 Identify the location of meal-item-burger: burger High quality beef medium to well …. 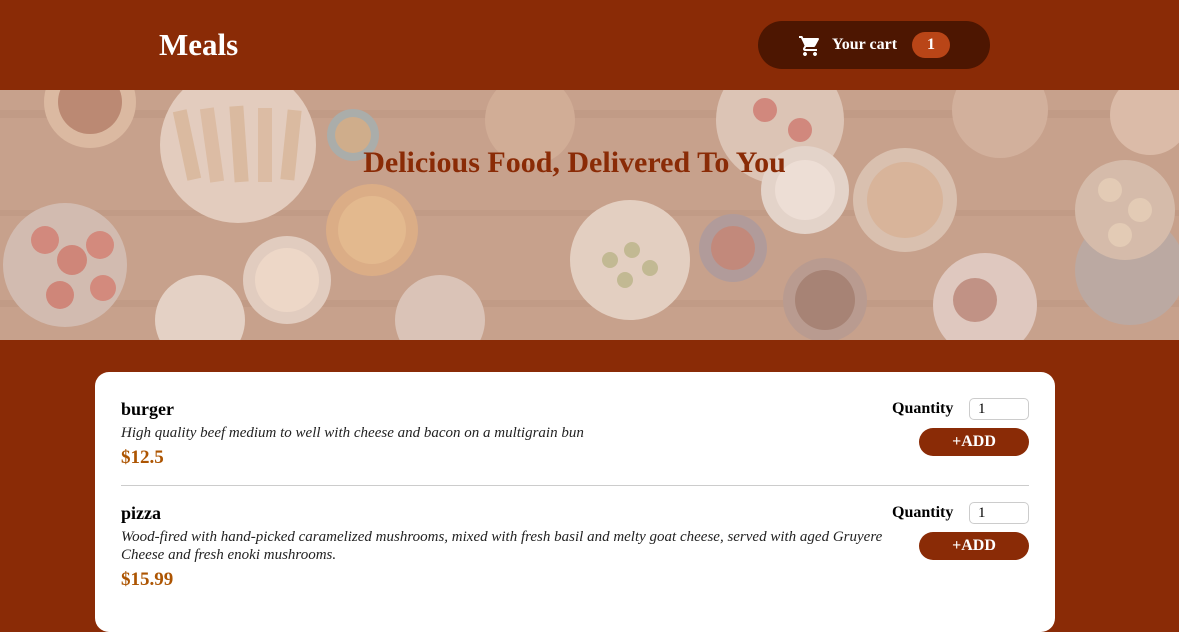
(575, 429).